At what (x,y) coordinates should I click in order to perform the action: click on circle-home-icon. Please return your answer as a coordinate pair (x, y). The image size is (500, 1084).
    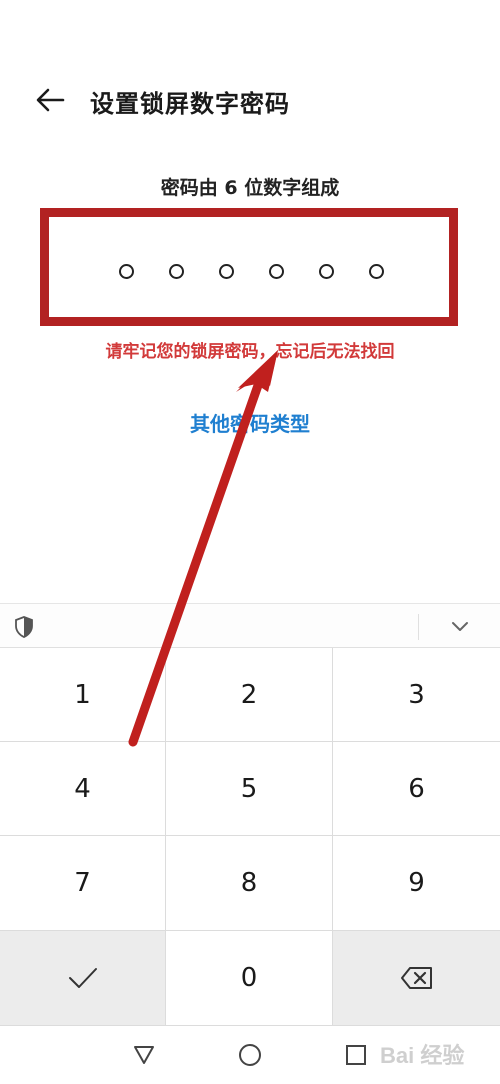
    Looking at the image, I should click on (250, 1055).